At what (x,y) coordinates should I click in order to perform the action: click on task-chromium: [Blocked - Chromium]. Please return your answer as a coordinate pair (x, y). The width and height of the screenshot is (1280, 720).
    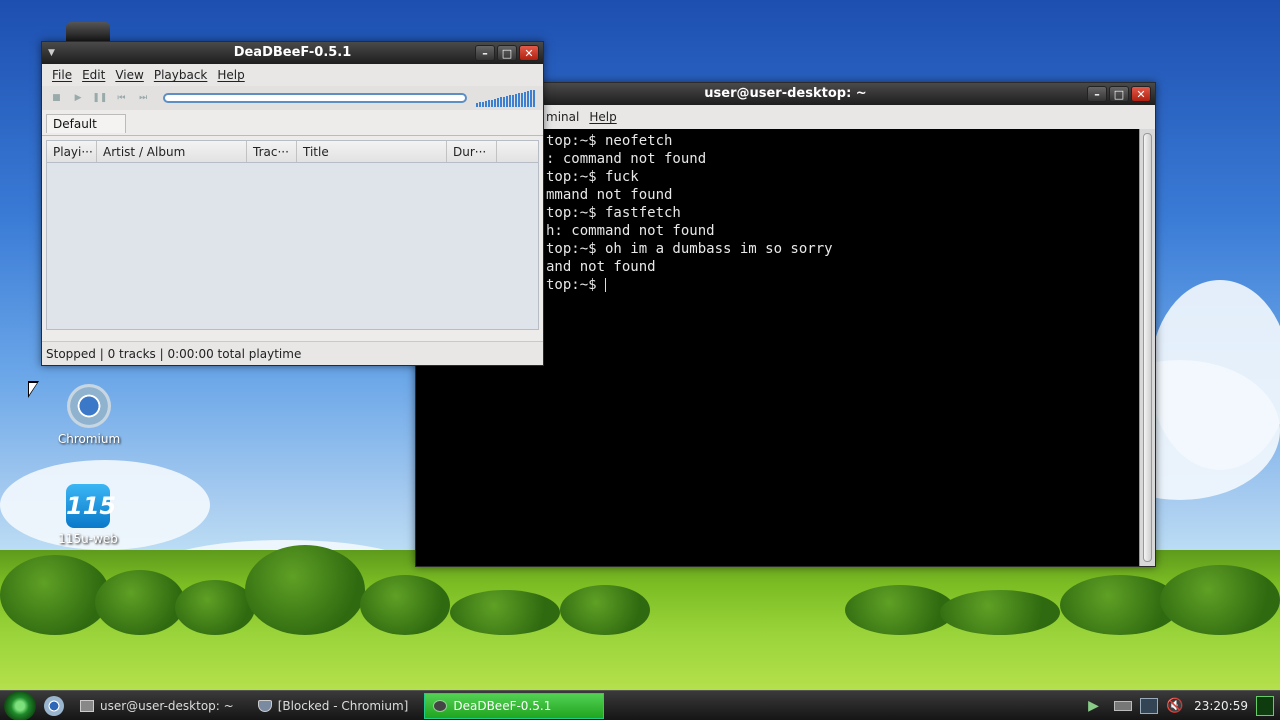
    Looking at the image, I should click on (333, 706).